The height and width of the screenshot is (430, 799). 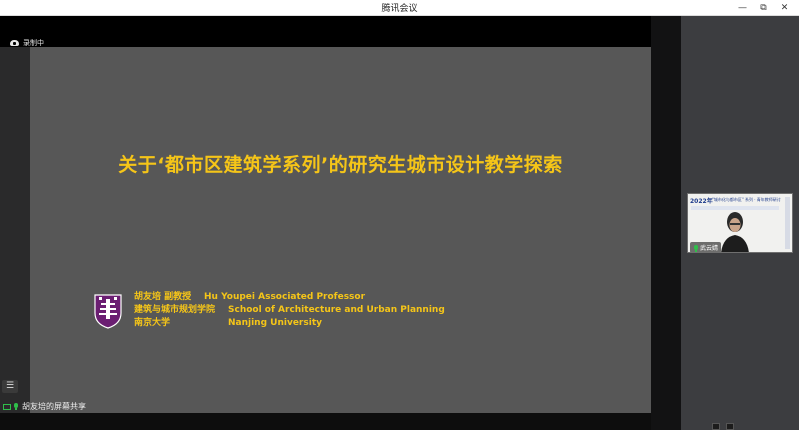 What do you see at coordinates (746, 199) in the screenshot?
I see `thumb-banner-text: "城市化与都市区" 系列 · 青年教师研讨` at bounding box center [746, 199].